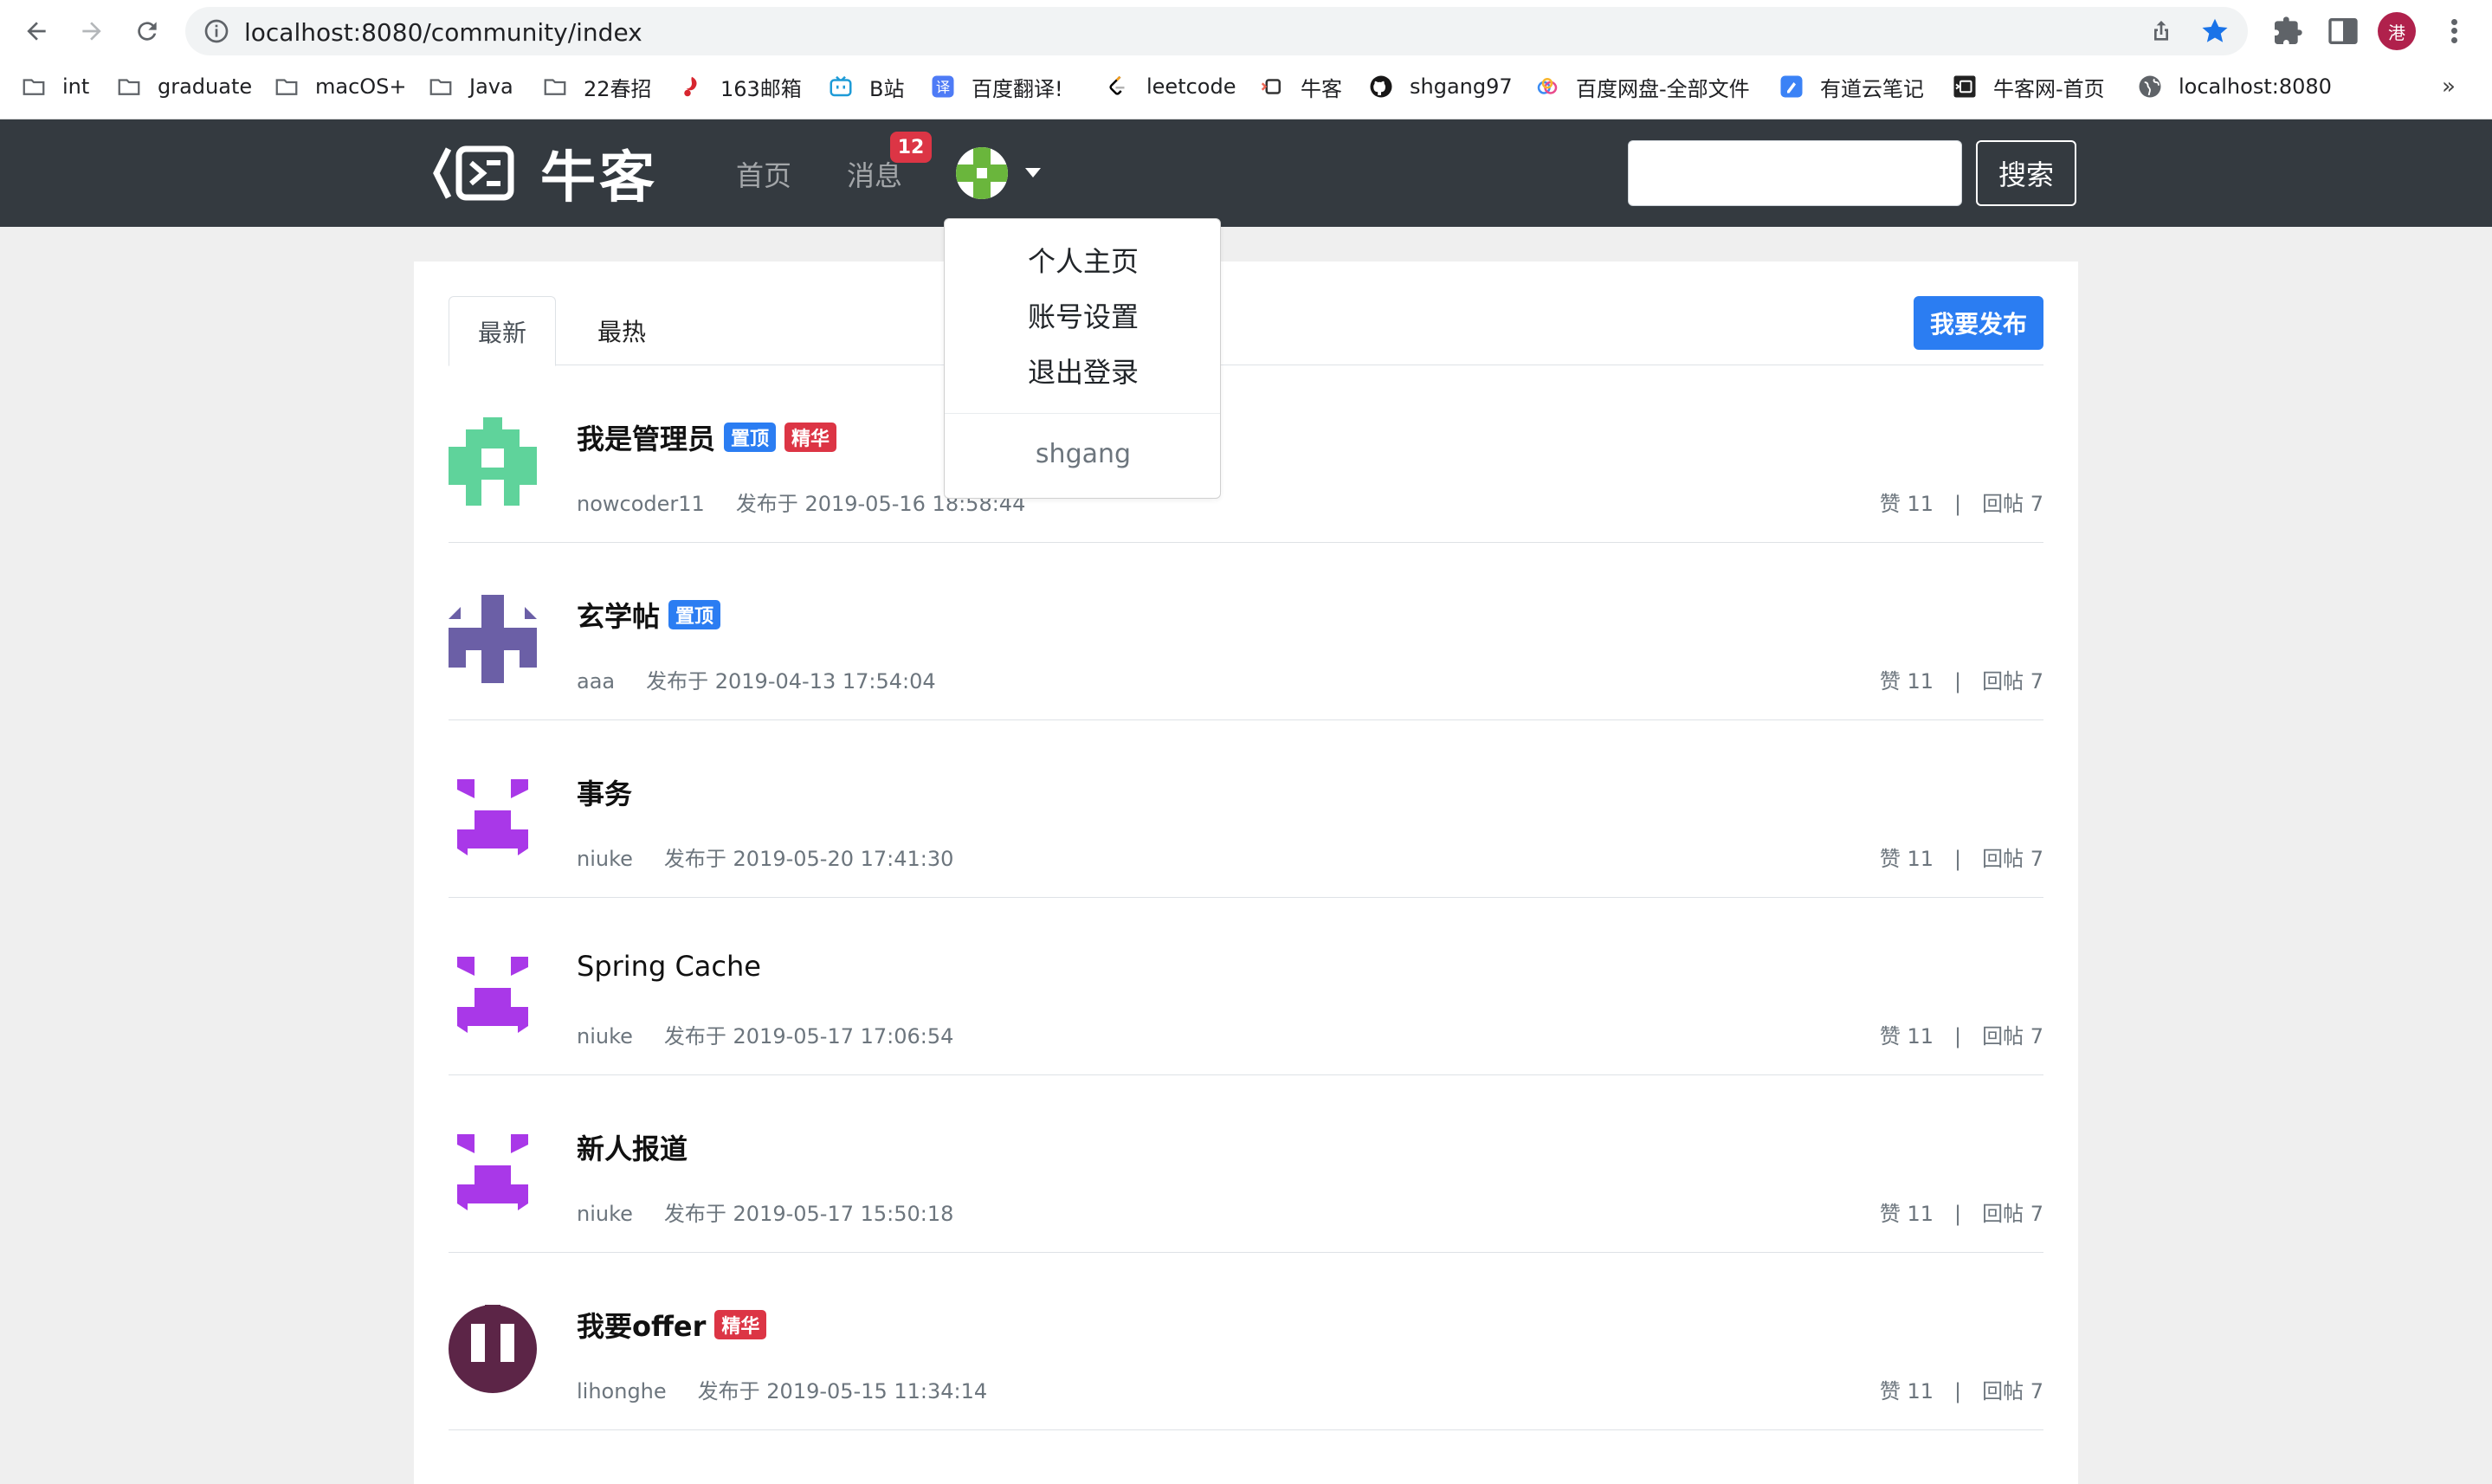 This screenshot has height=1484, width=2492. Describe the element at coordinates (2287, 31) in the screenshot. I see `extensions-icon` at that location.